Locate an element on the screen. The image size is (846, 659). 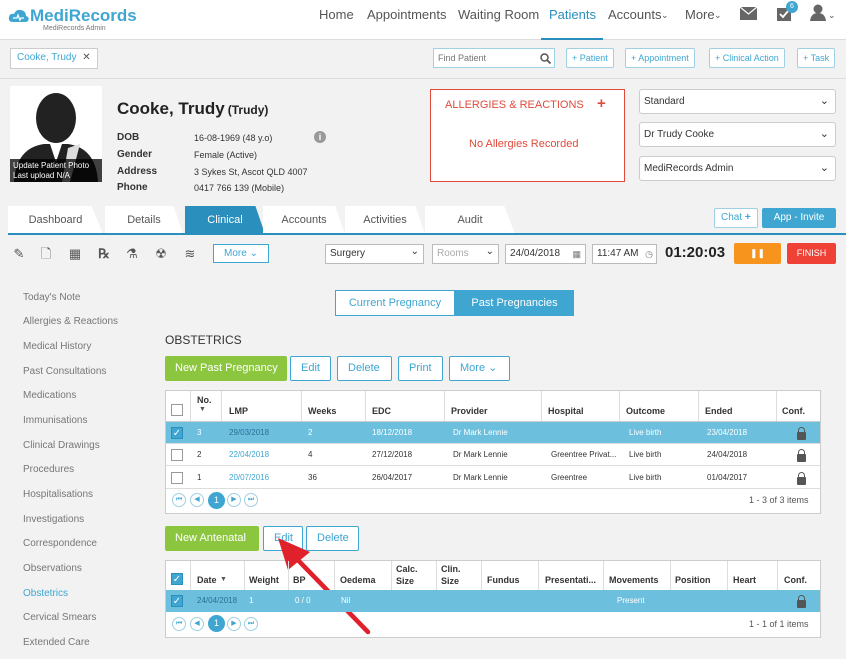
tab-activities: Activities is located at coordinates (385, 220).